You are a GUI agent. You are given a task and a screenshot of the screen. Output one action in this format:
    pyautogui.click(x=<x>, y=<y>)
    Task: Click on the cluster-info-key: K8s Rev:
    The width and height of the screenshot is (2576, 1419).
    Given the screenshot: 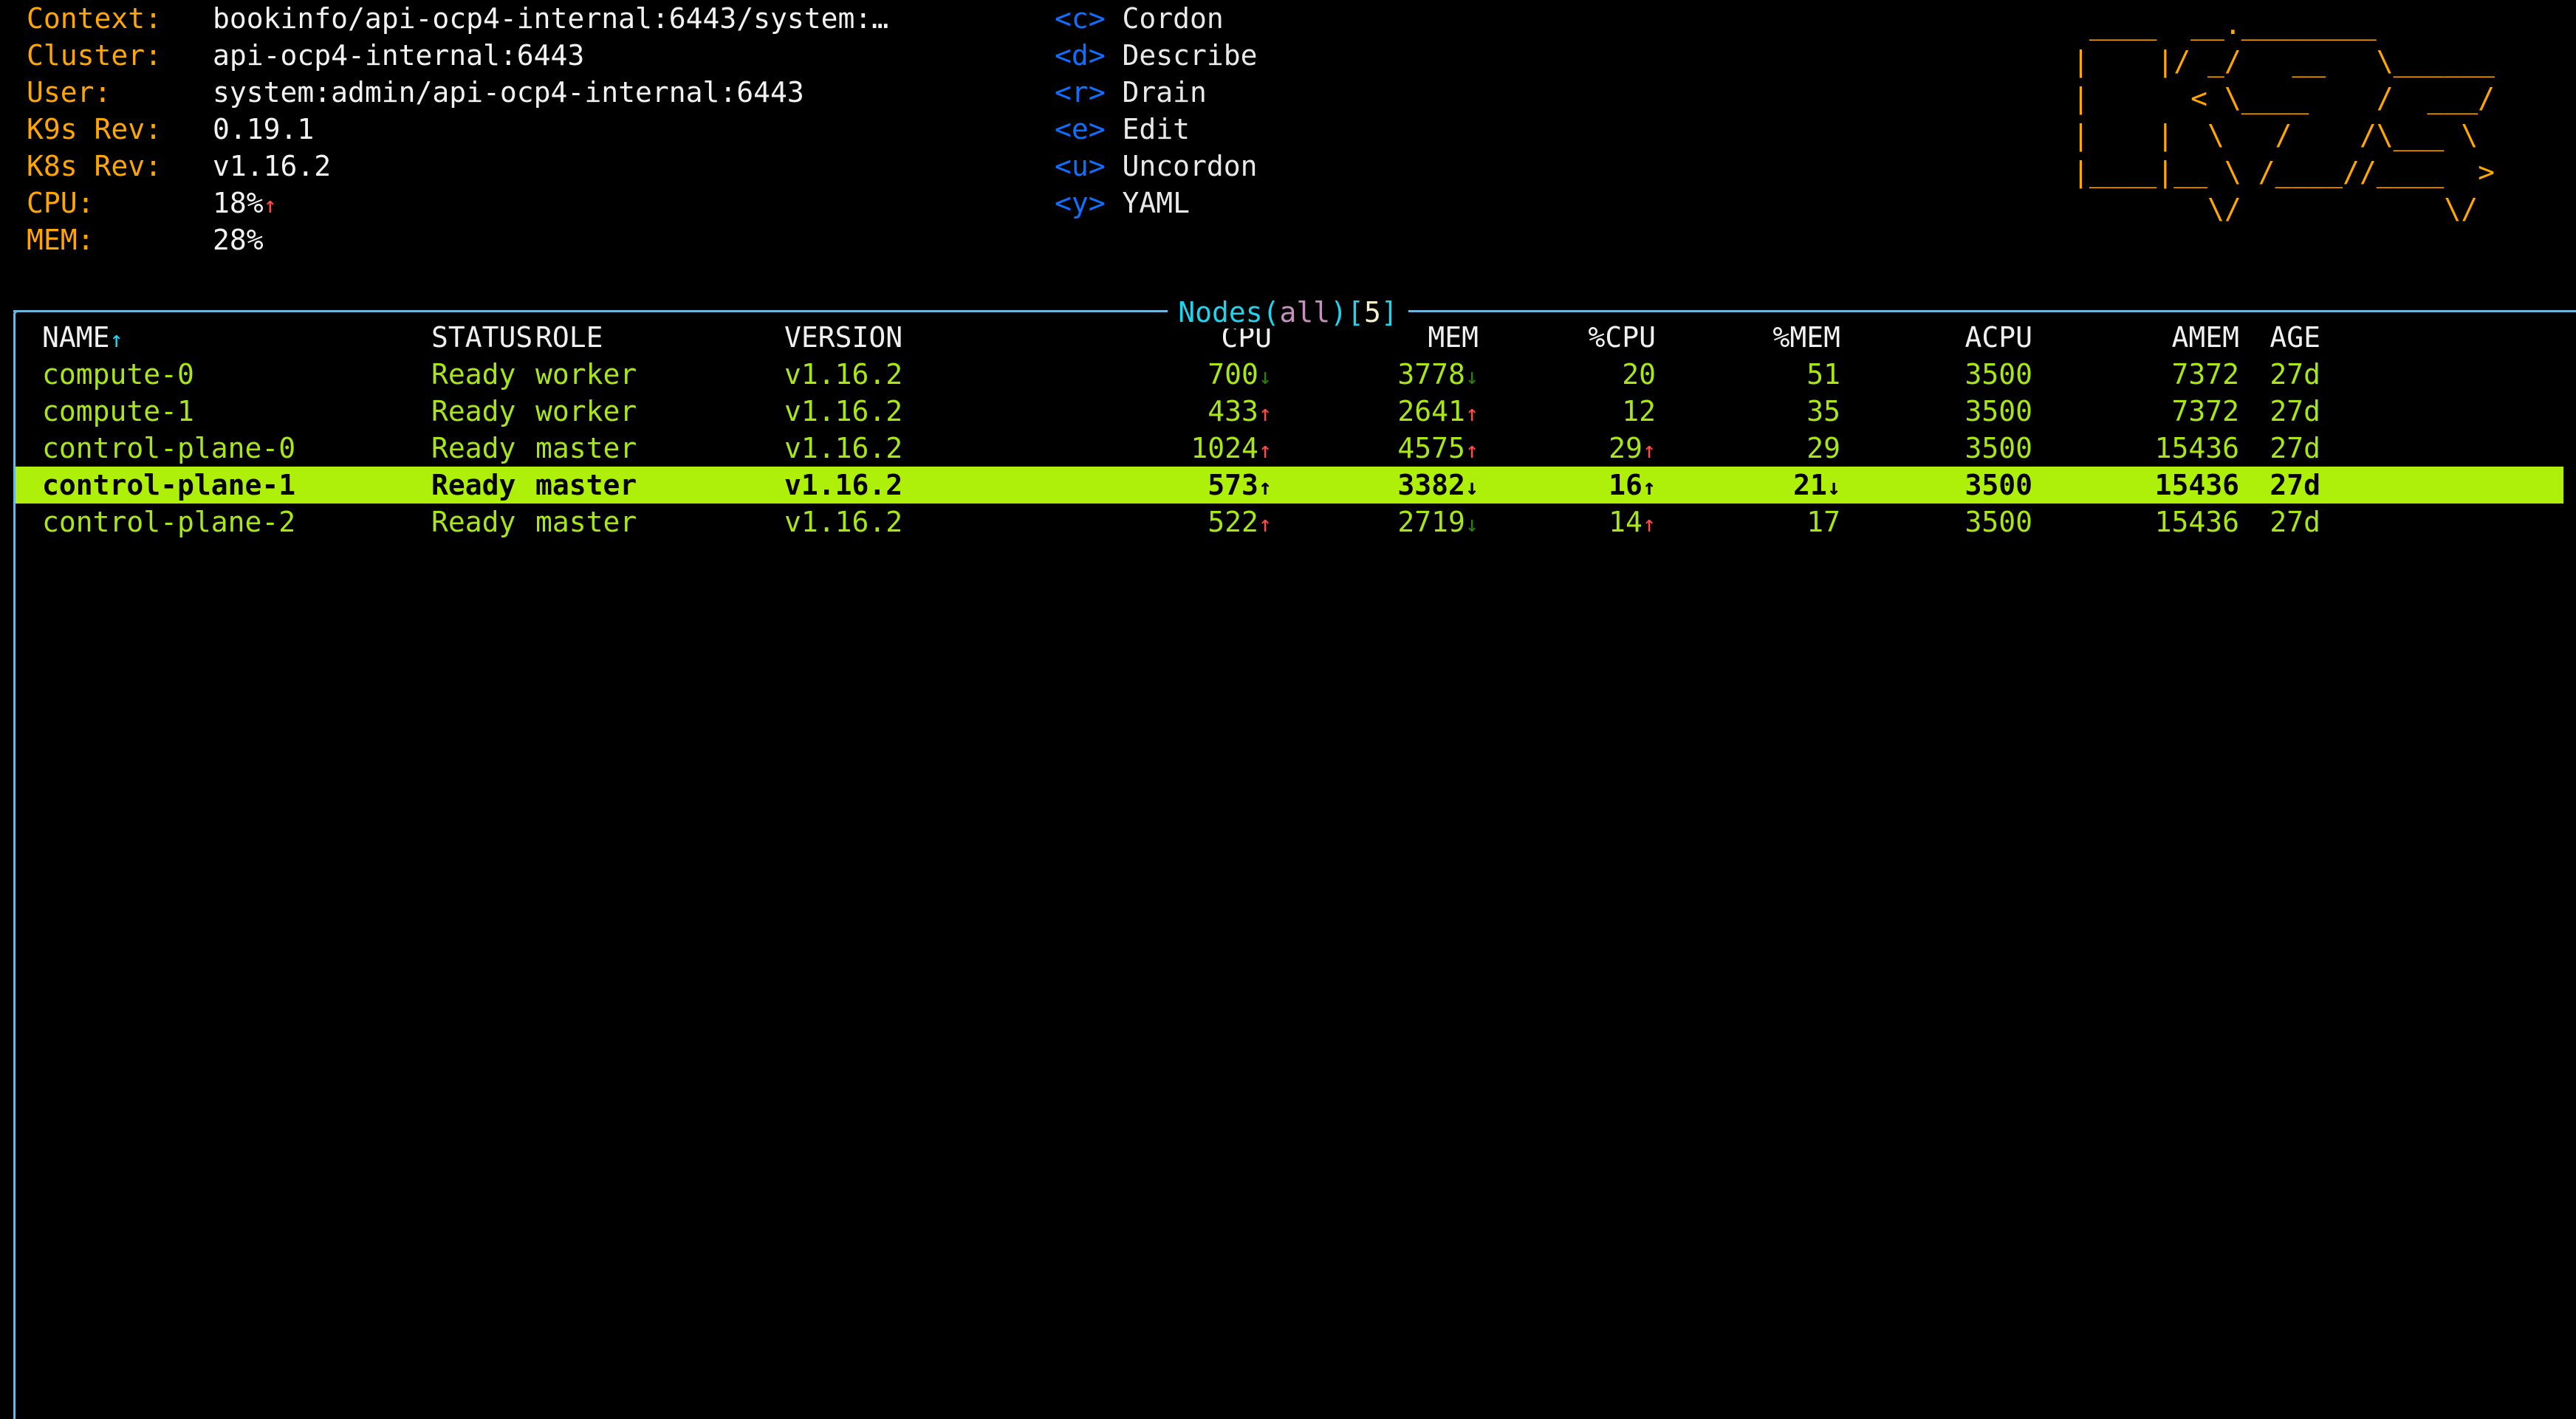 What is the action you would take?
    pyautogui.click(x=94, y=166)
    